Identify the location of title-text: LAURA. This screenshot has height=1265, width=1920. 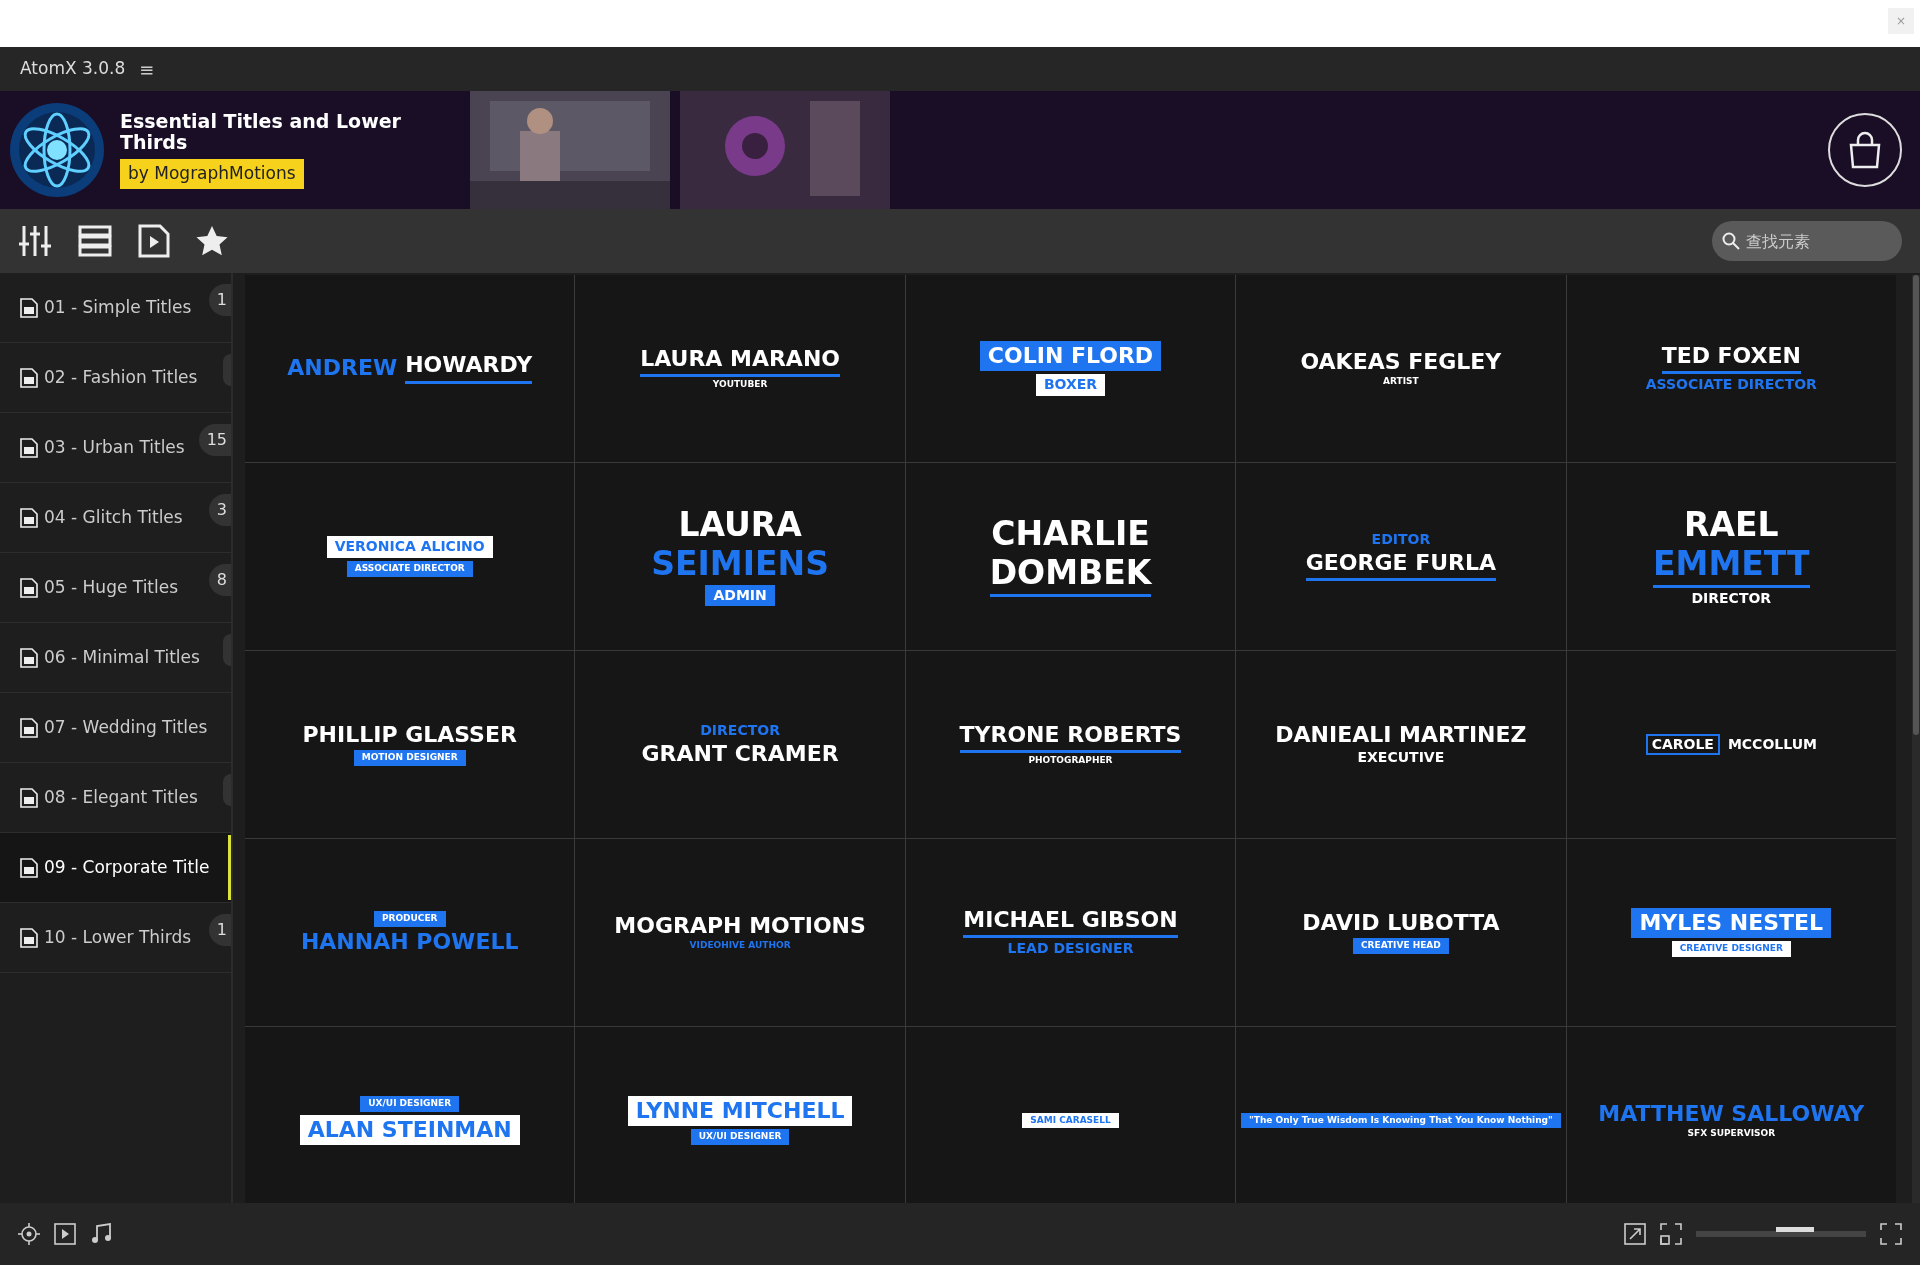
(740, 524).